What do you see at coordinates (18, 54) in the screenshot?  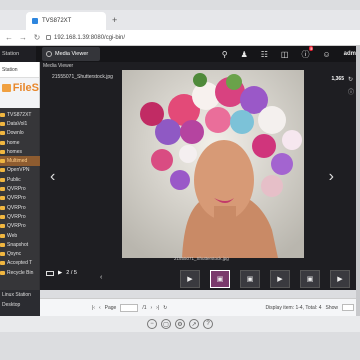 I see `station-tab: Station` at bounding box center [18, 54].